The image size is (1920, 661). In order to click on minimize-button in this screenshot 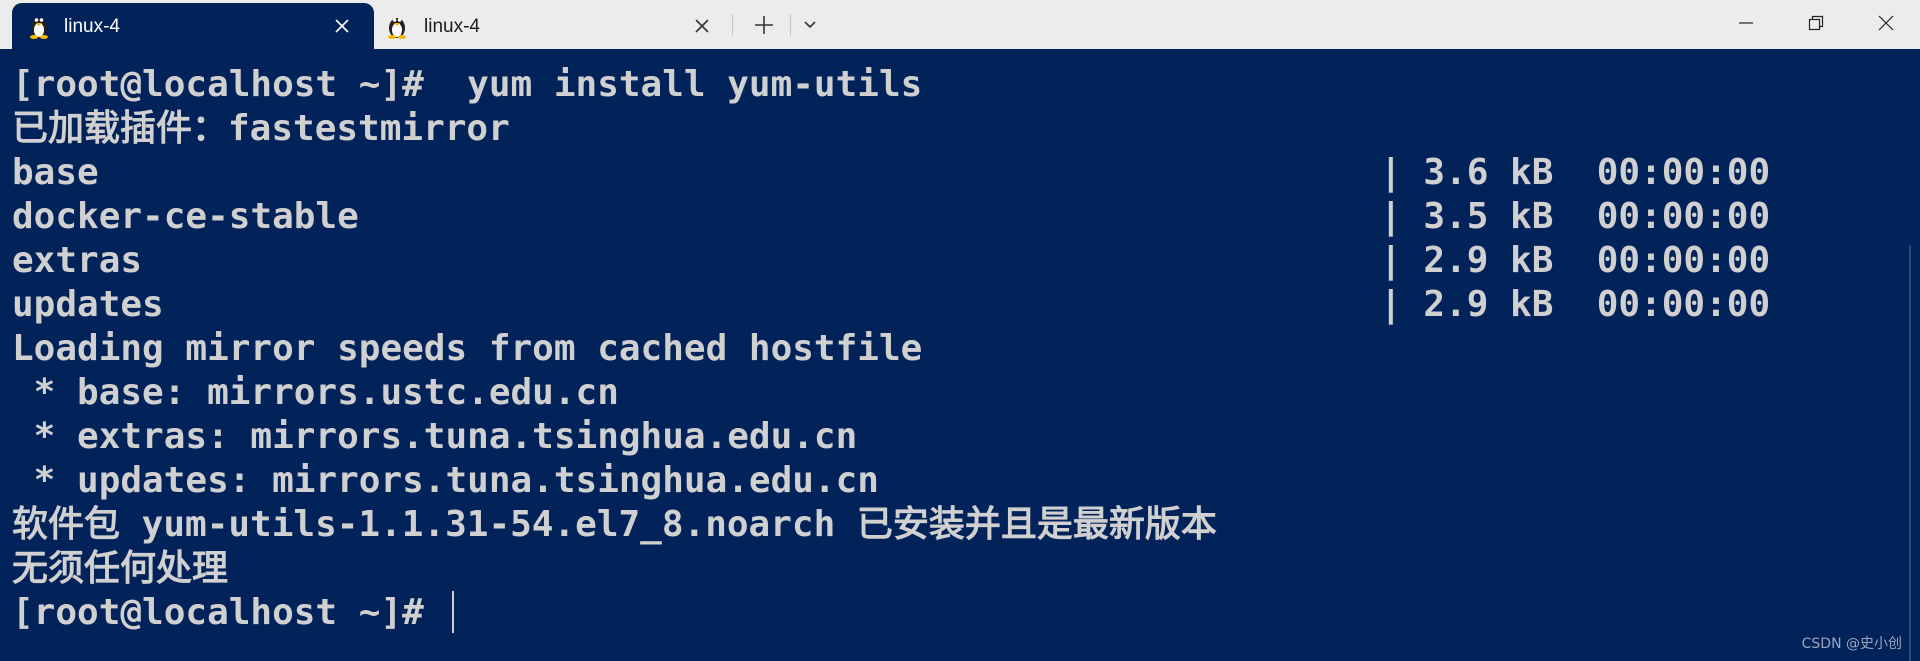, I will do `click(1746, 23)`.